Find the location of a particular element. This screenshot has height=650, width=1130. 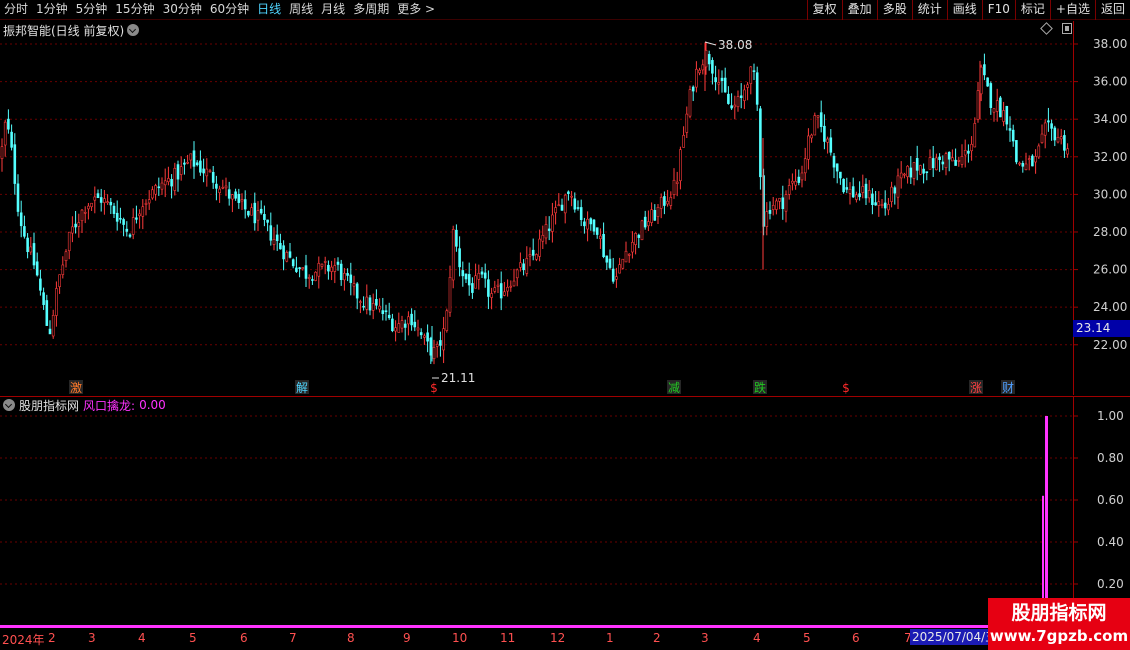

toolbar-button: 返回 is located at coordinates (1112, 10).